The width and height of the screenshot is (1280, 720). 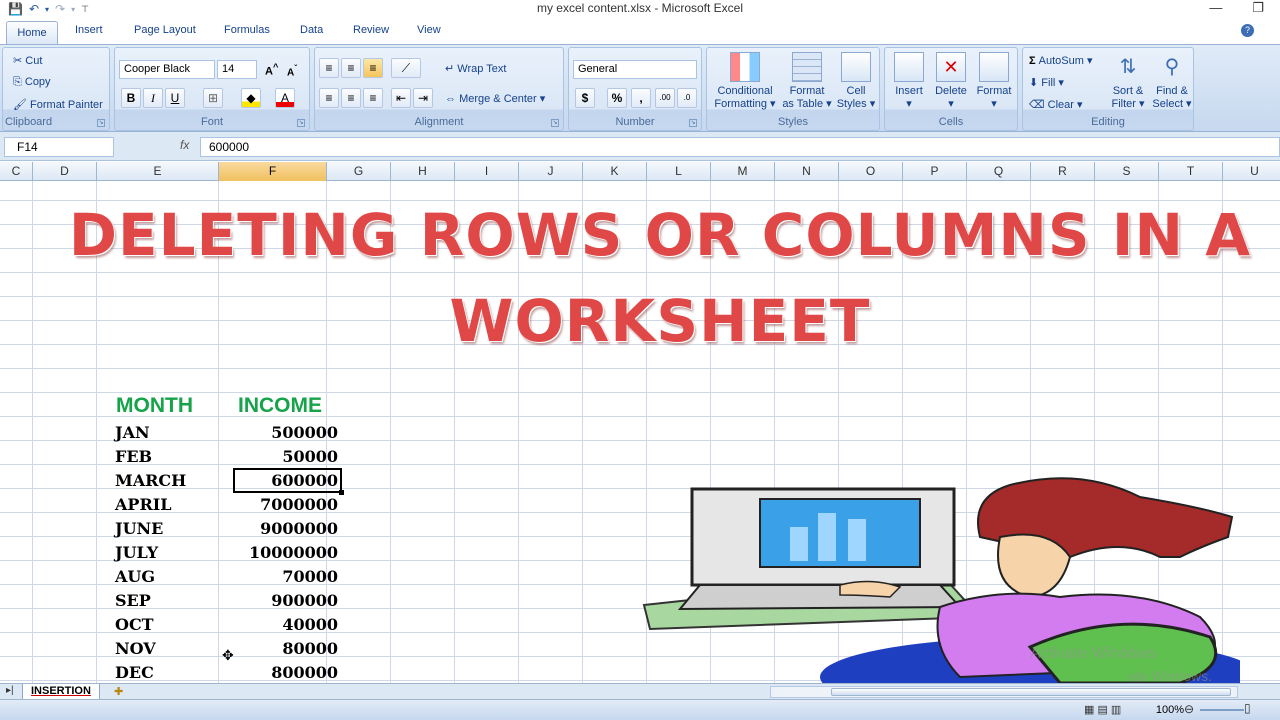 I want to click on month-cell: FEB, so click(x=133, y=457).